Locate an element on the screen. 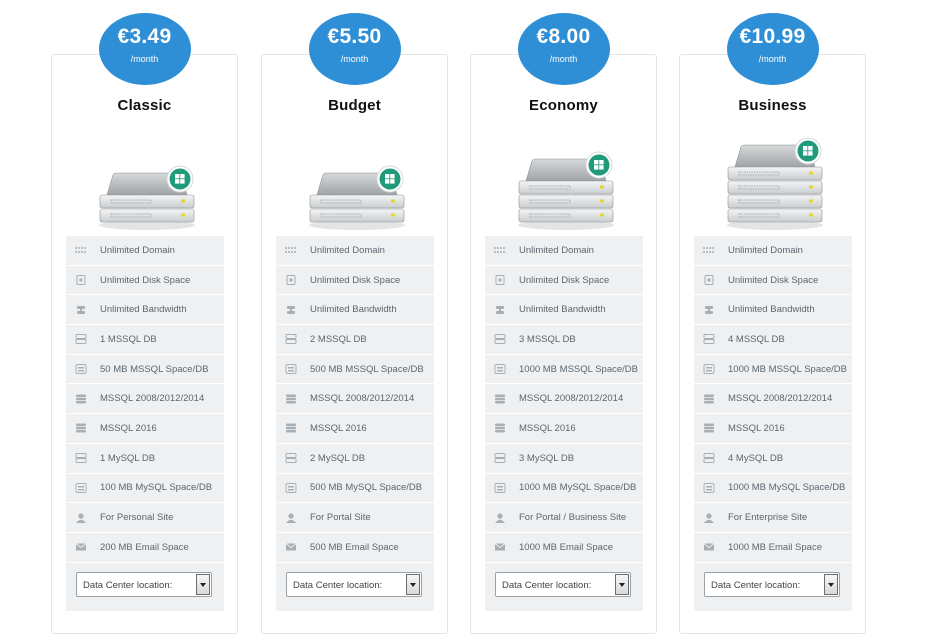 The height and width of the screenshot is (634, 931). feature-label: 2 MySQL DB is located at coordinates (338, 458).